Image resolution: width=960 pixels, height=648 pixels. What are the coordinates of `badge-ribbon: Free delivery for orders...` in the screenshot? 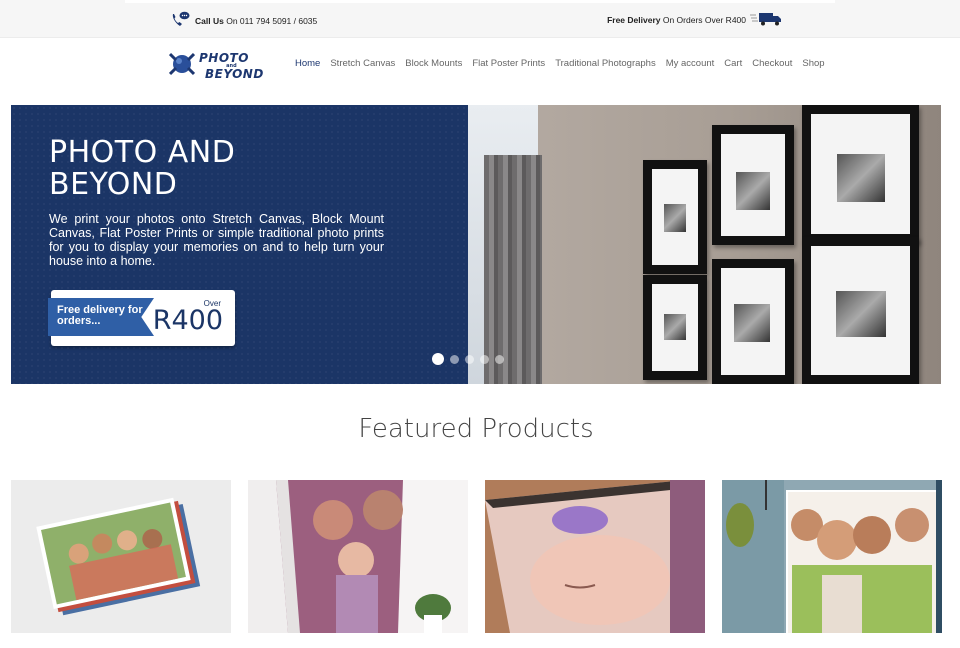 It's located at (101, 317).